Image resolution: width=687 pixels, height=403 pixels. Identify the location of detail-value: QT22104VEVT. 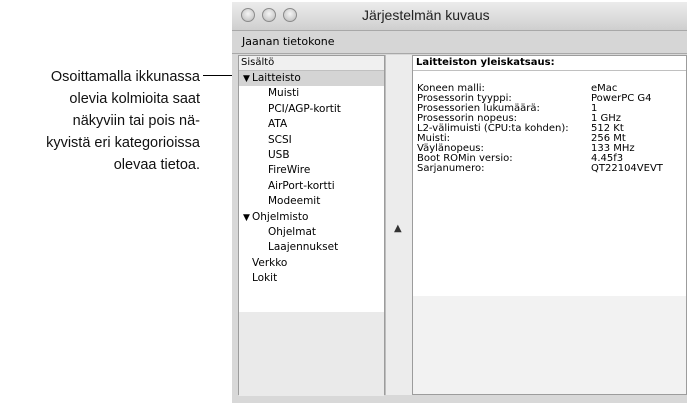
(627, 168).